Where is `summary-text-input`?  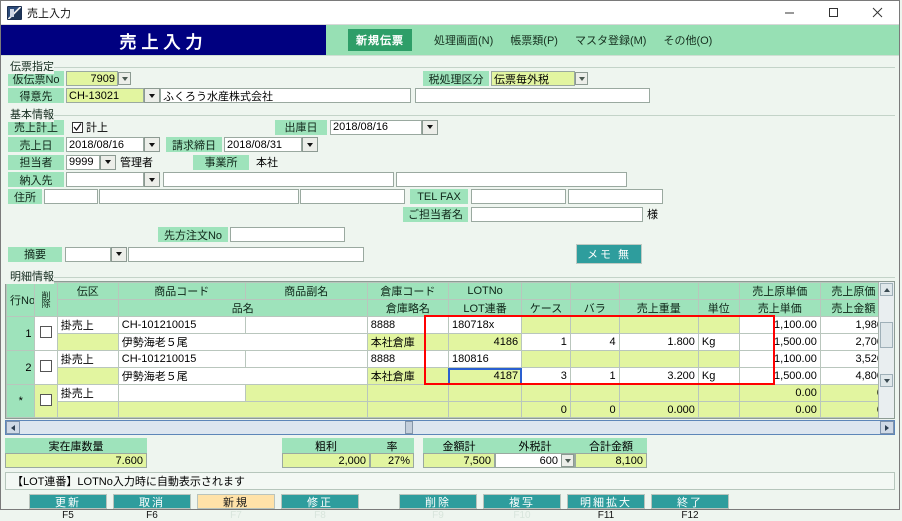
summary-text-input is located at coordinates (246, 254).